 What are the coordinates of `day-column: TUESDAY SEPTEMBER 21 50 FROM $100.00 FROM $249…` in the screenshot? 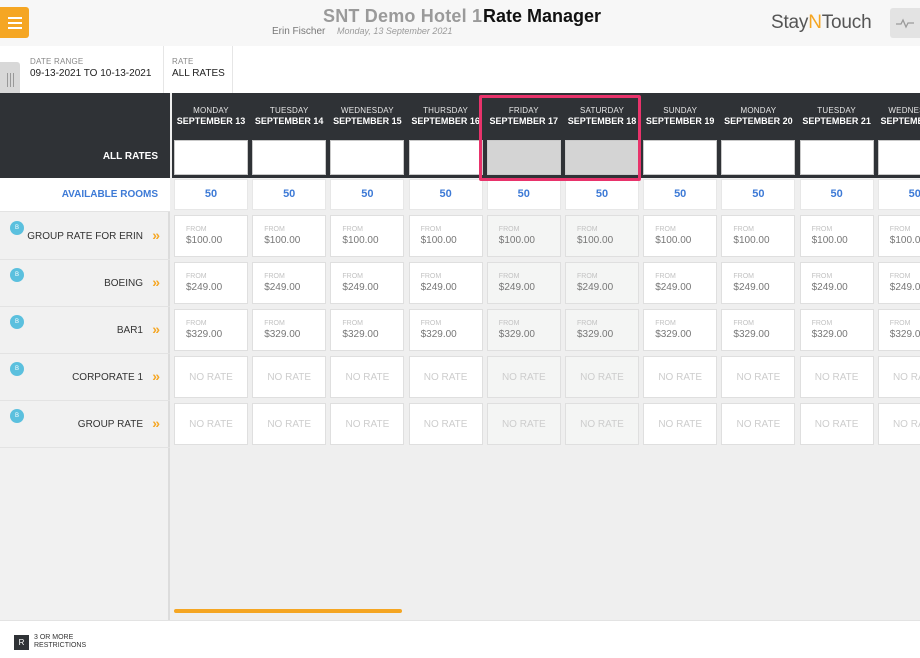 It's located at (837, 356).